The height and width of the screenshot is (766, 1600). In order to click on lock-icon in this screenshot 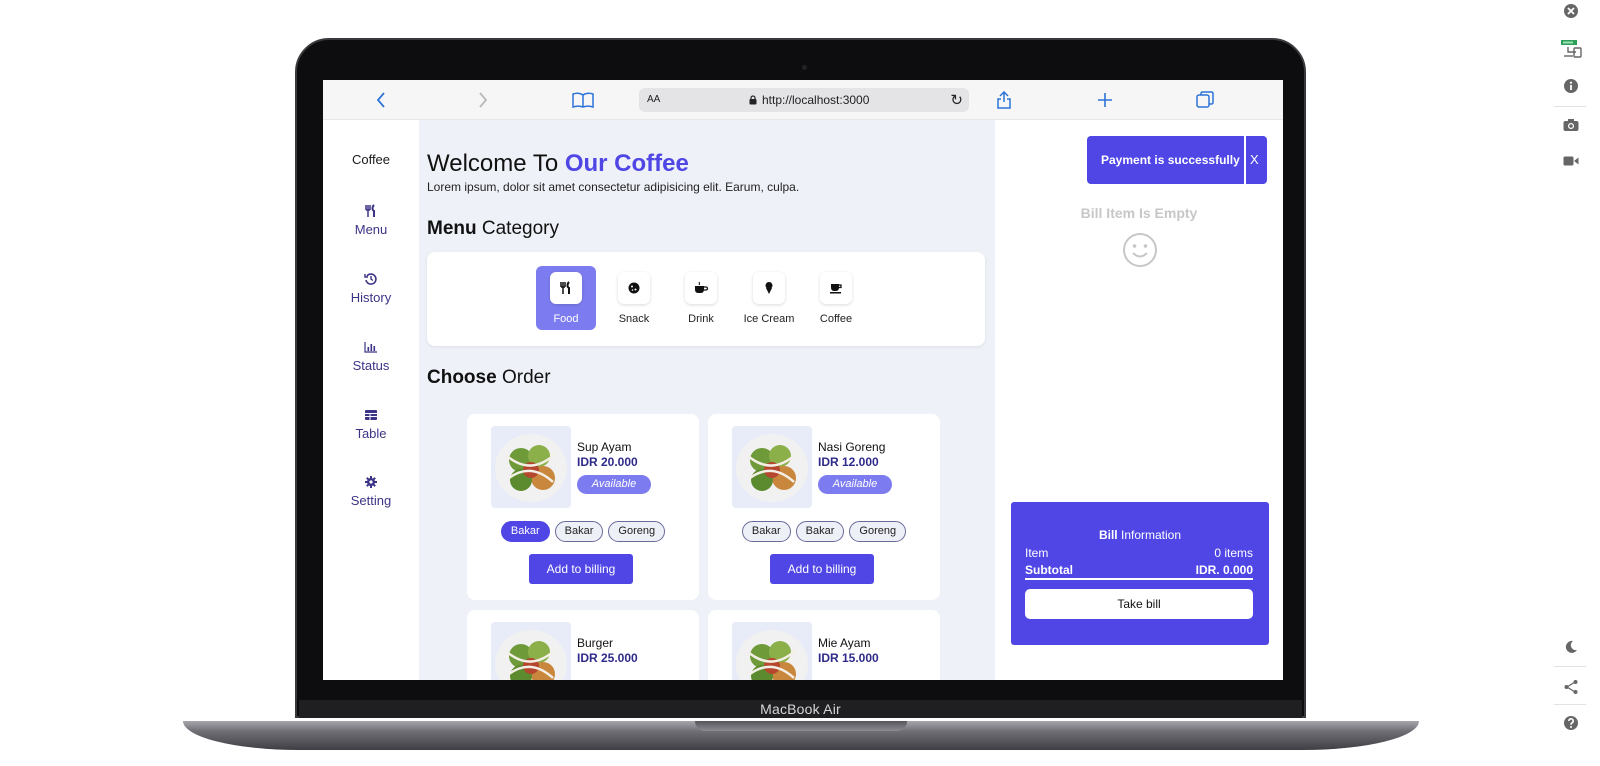, I will do `click(753, 100)`.